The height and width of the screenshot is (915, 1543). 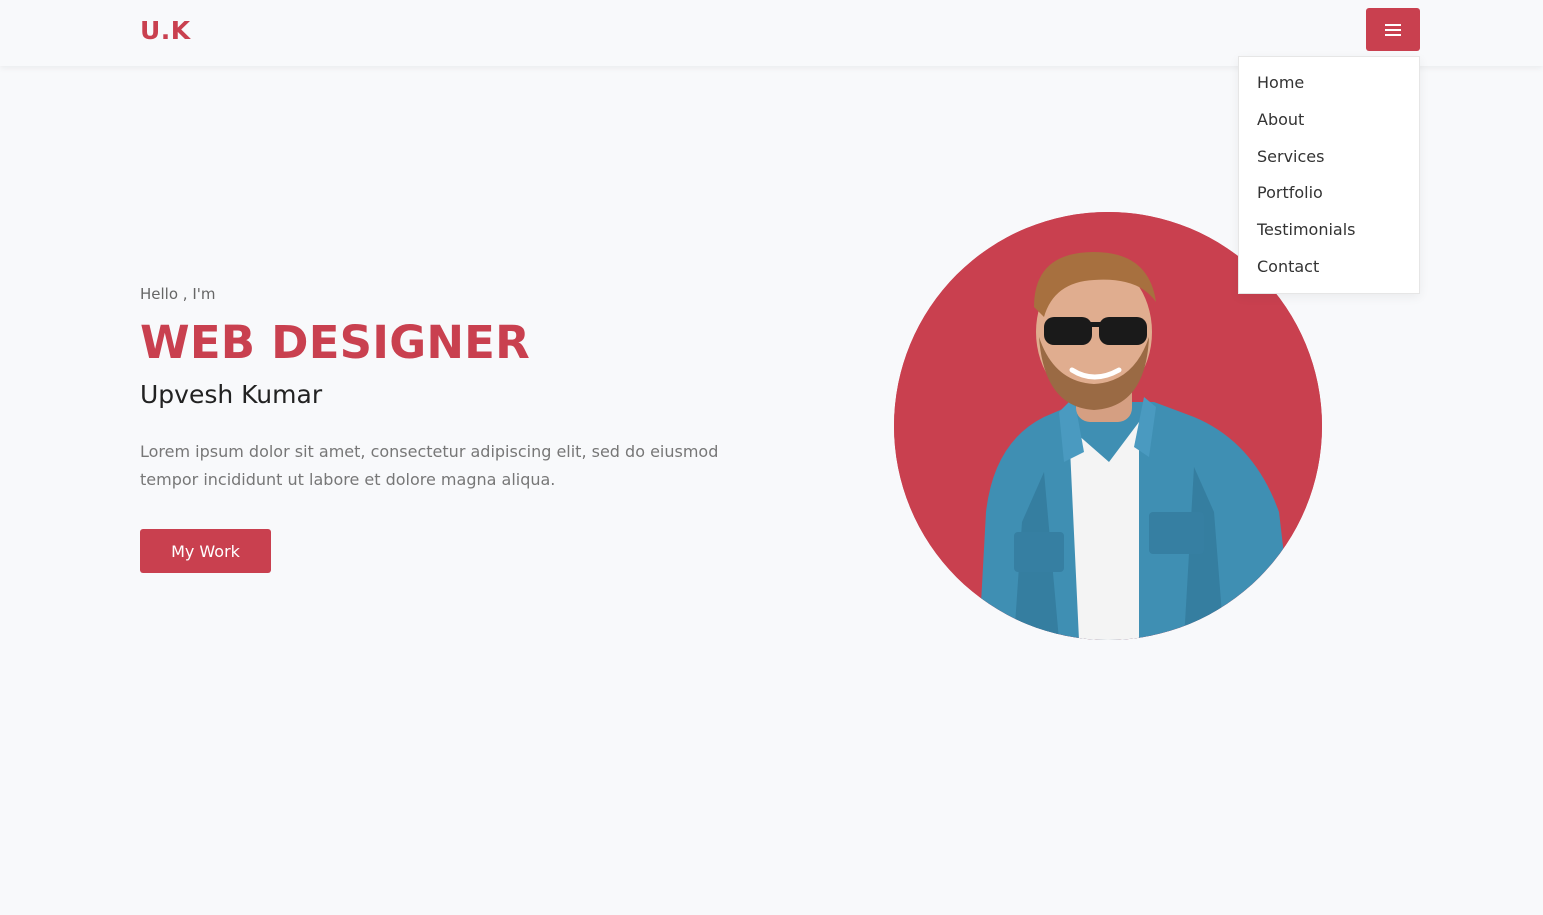 I want to click on brand-logo: U.K, so click(x=165, y=30).